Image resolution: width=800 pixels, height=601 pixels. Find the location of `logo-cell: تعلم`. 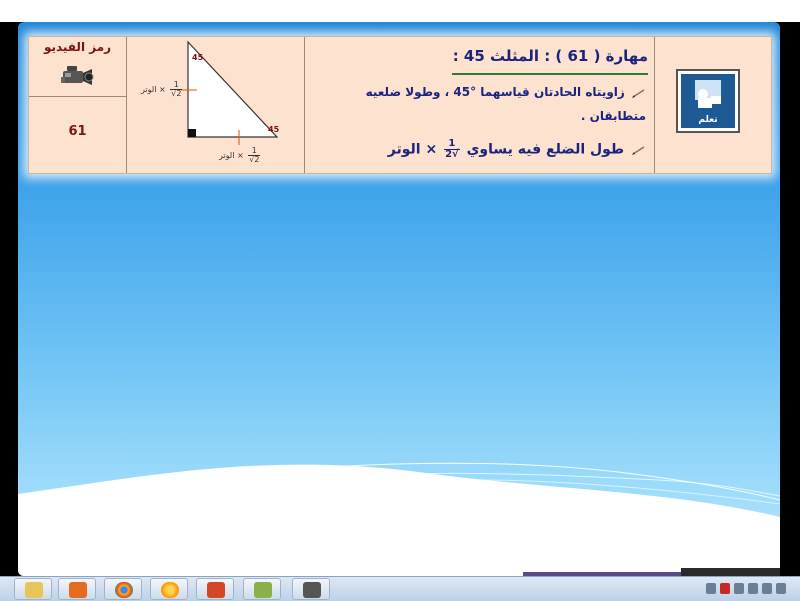

logo-cell: تعلم is located at coordinates (713, 105).